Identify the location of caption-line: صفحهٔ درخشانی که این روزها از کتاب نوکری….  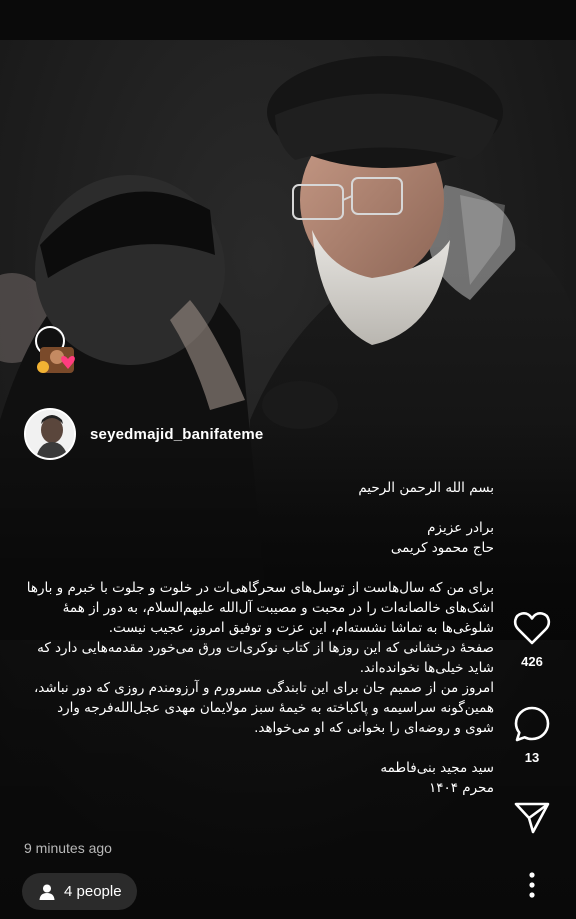
(265, 658).